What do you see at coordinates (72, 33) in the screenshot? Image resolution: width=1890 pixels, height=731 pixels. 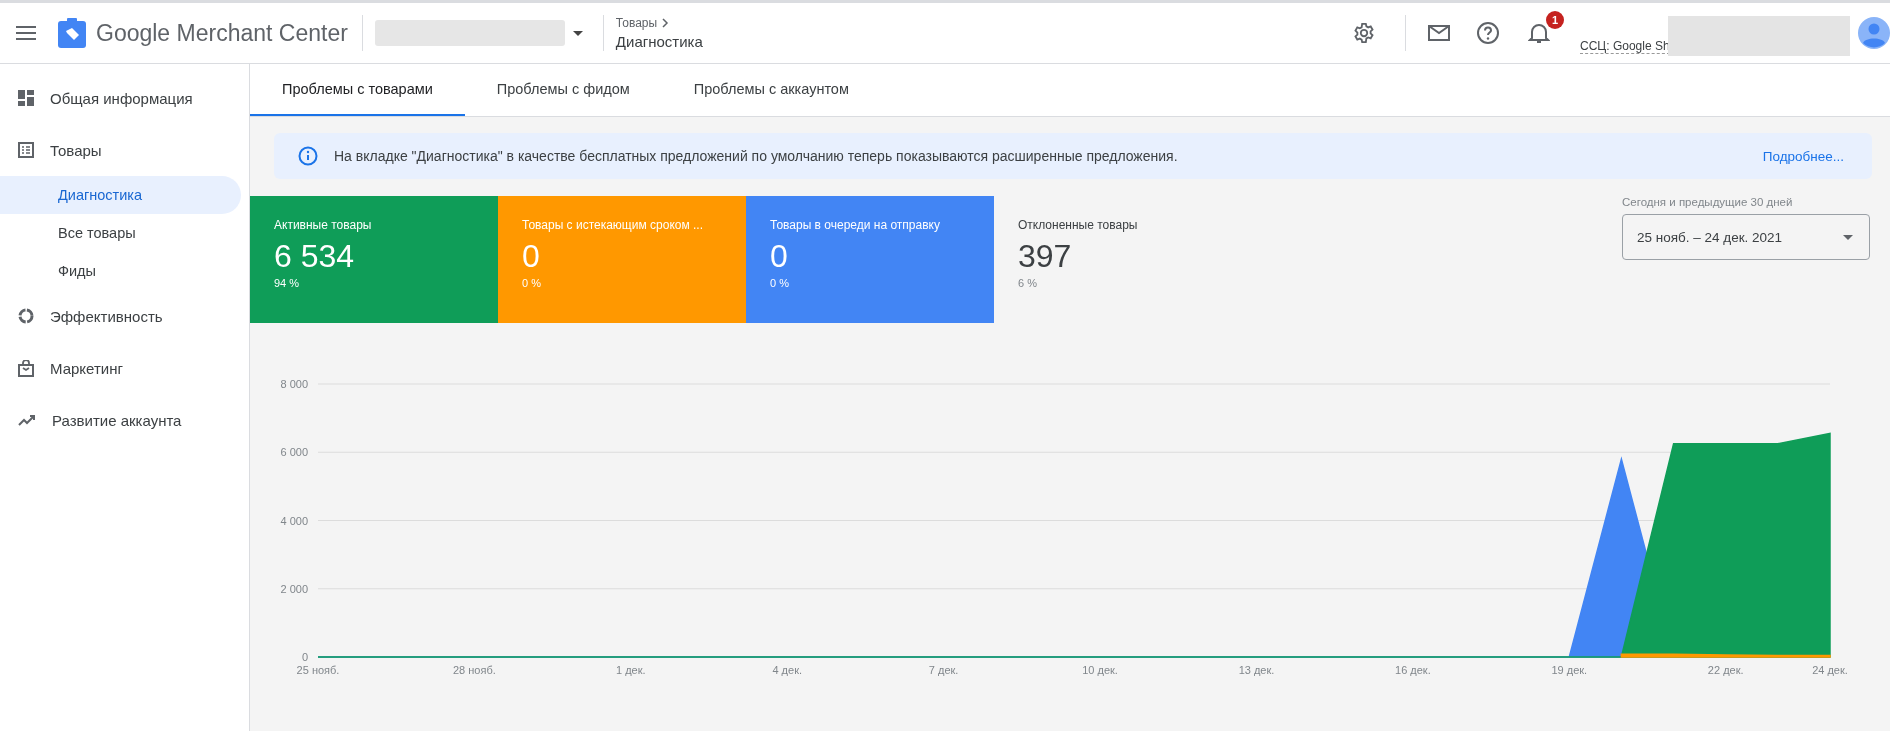 I see `tag-logo-icon` at bounding box center [72, 33].